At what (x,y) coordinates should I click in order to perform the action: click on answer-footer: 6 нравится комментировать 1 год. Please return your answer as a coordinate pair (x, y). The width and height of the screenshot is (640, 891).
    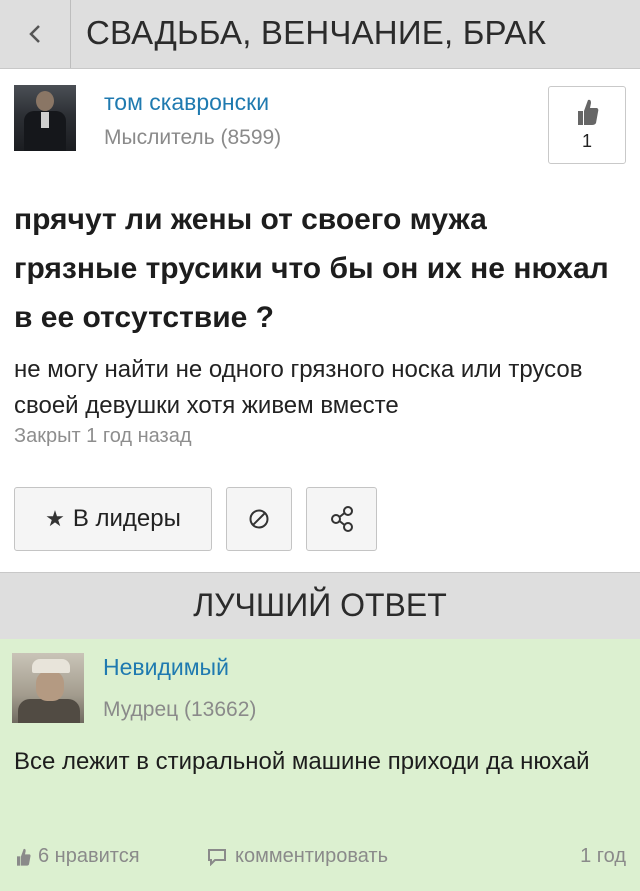
    Looking at the image, I should click on (320, 859).